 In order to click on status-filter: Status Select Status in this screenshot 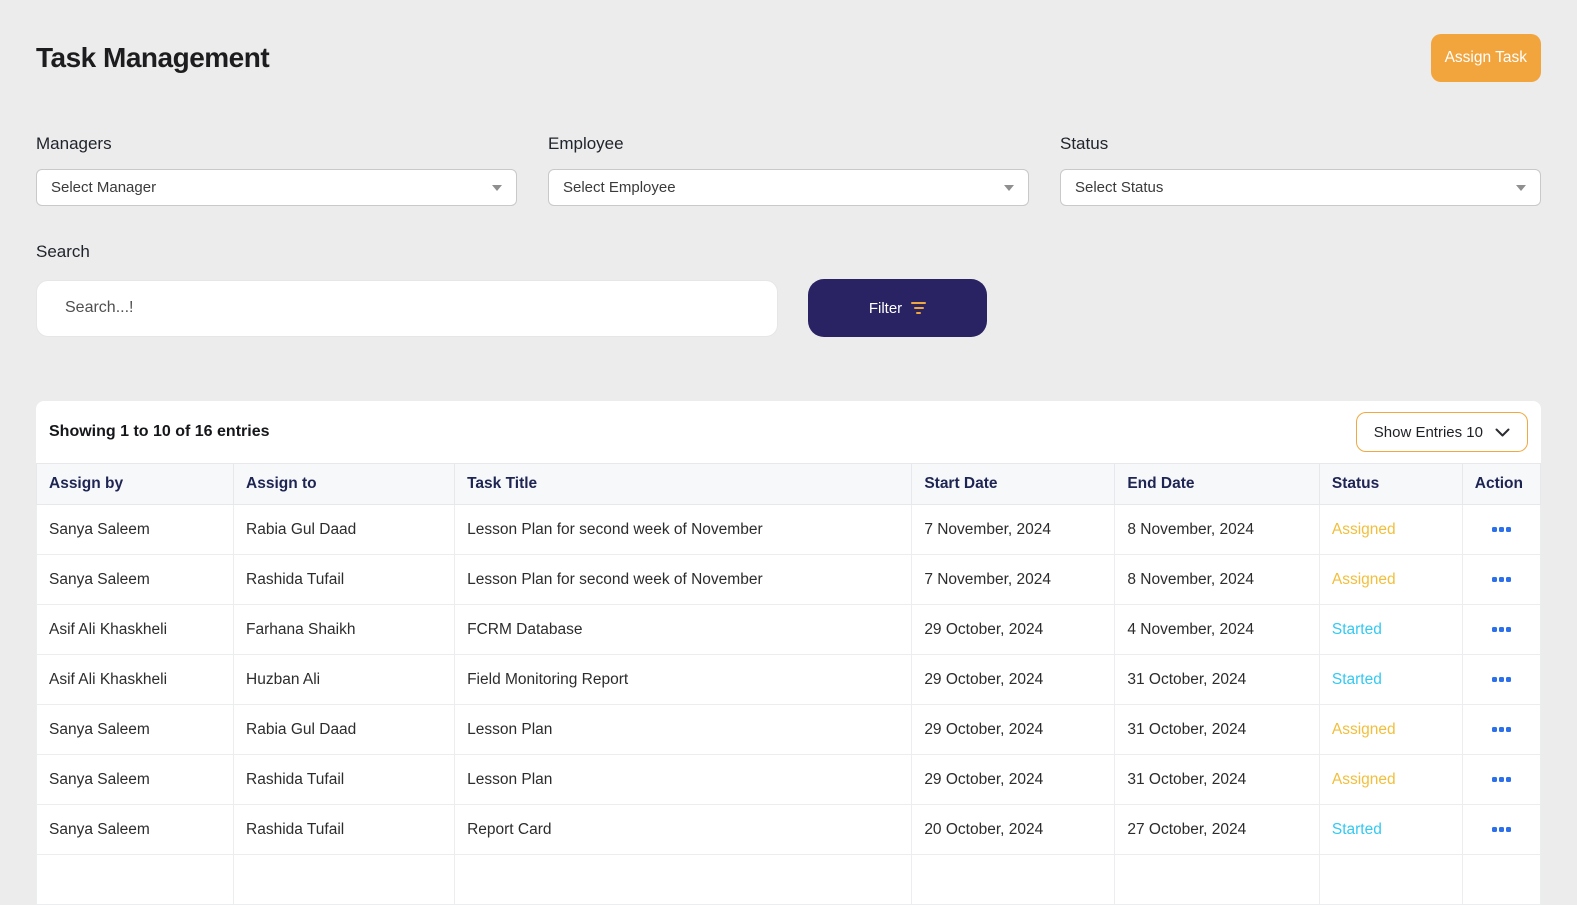, I will do `click(1300, 170)`.